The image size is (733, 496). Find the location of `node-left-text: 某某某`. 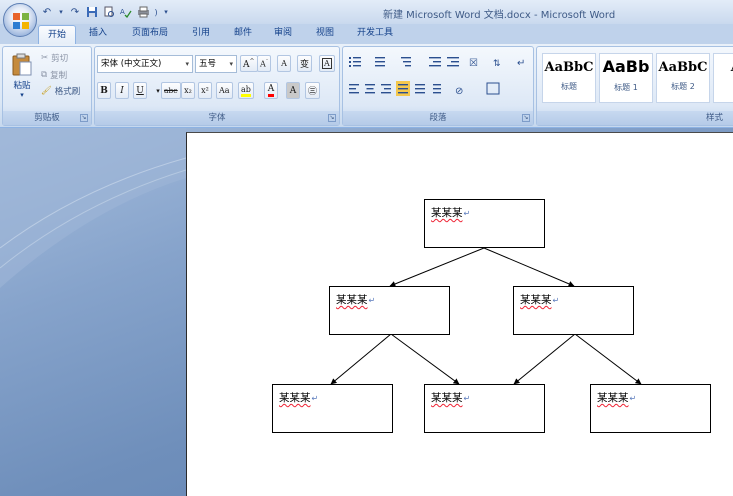

node-left-text: 某某某 is located at coordinates (352, 300).